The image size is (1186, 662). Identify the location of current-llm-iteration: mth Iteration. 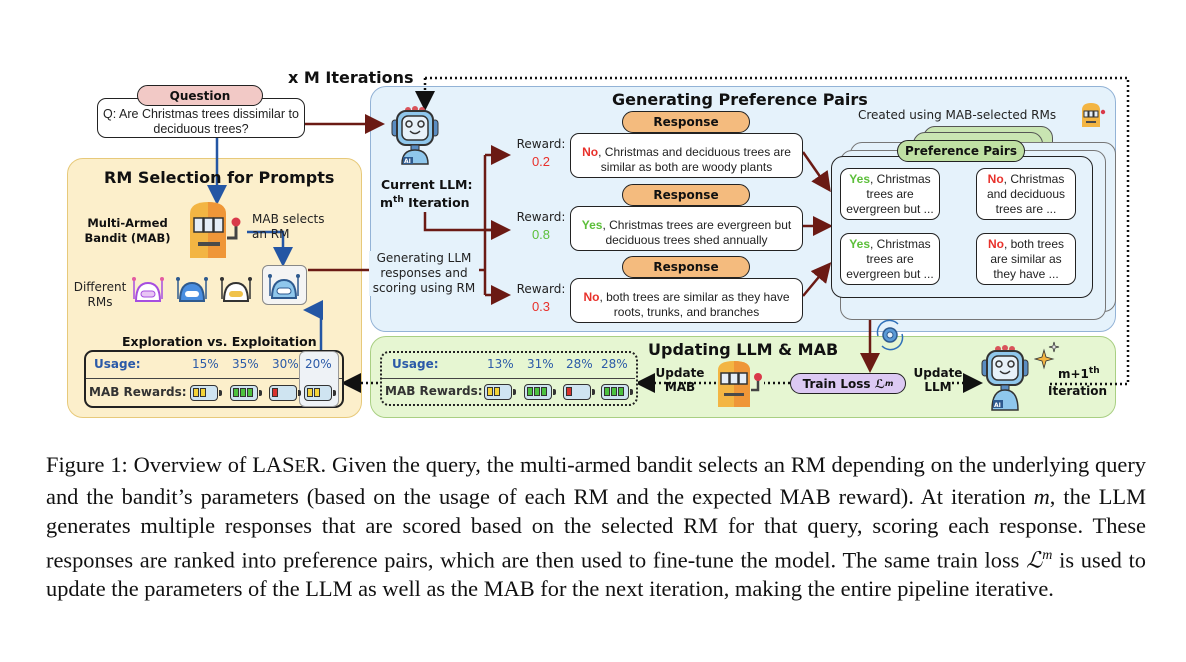
(425, 203).